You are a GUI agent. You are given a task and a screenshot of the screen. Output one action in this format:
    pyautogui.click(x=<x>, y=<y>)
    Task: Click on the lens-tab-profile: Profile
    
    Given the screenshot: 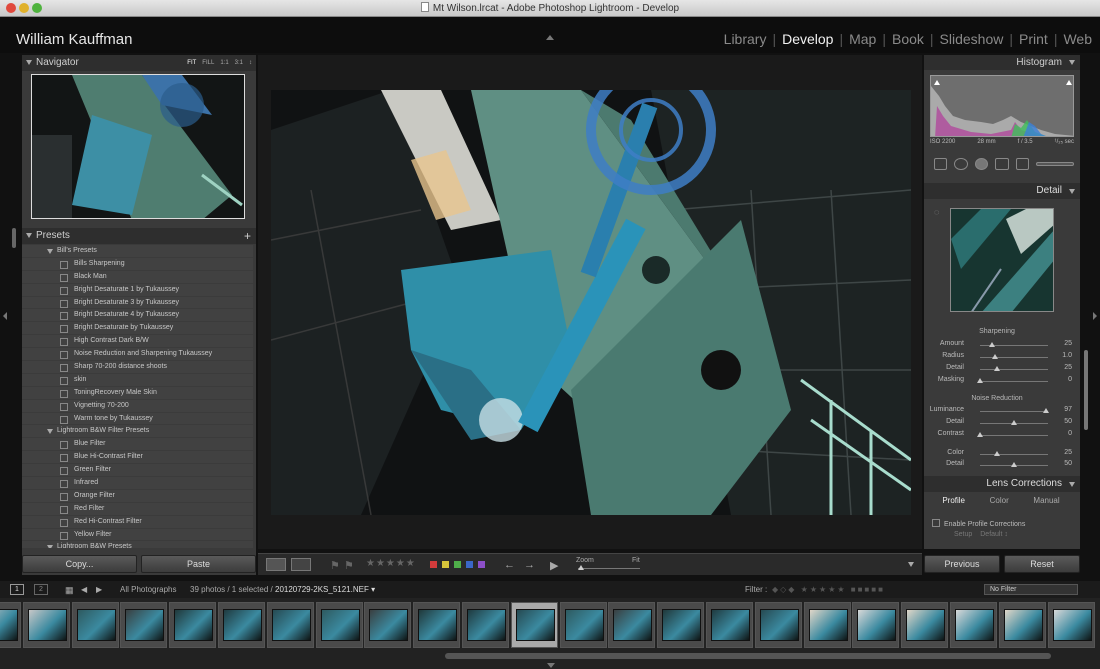 What is the action you would take?
    pyautogui.click(x=953, y=500)
    